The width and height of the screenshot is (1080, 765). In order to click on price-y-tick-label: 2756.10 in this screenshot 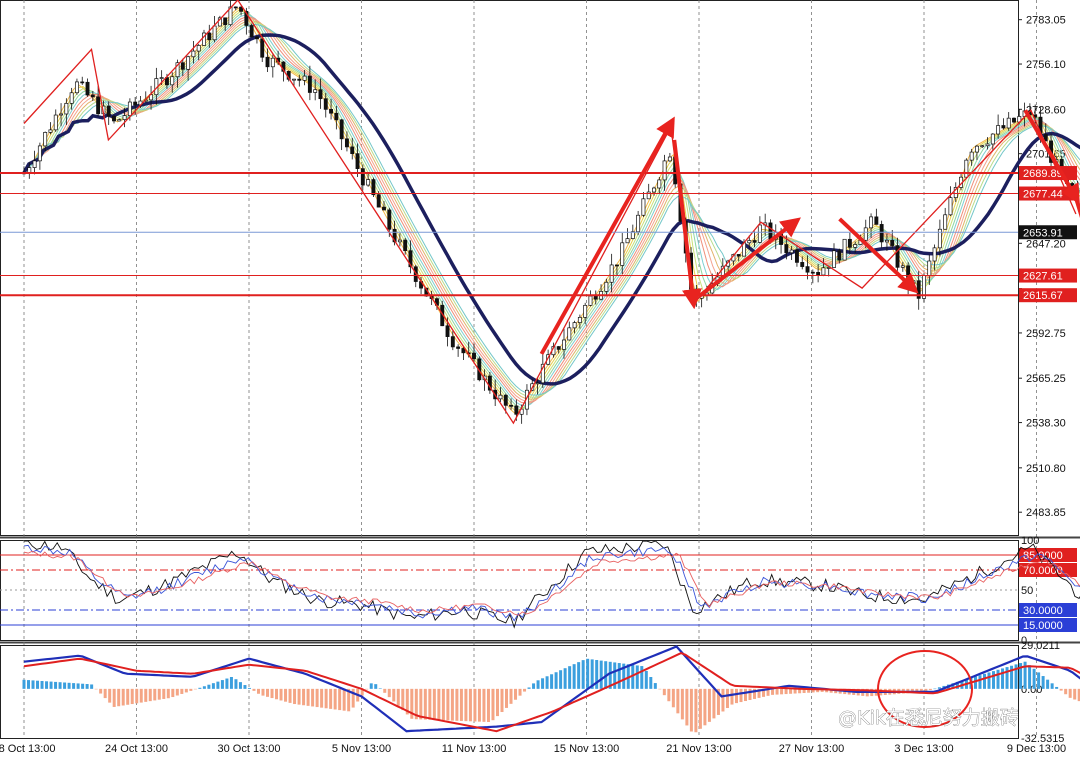, I will do `click(1046, 65)`.